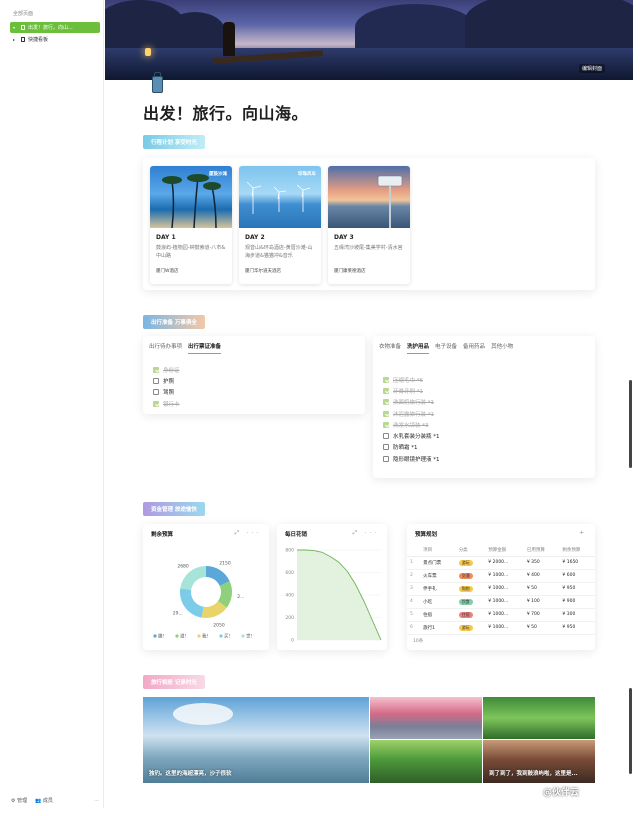 The height and width of the screenshot is (816, 640). I want to click on day-hotel: 厦门华尔道夫酒店, so click(263, 271).